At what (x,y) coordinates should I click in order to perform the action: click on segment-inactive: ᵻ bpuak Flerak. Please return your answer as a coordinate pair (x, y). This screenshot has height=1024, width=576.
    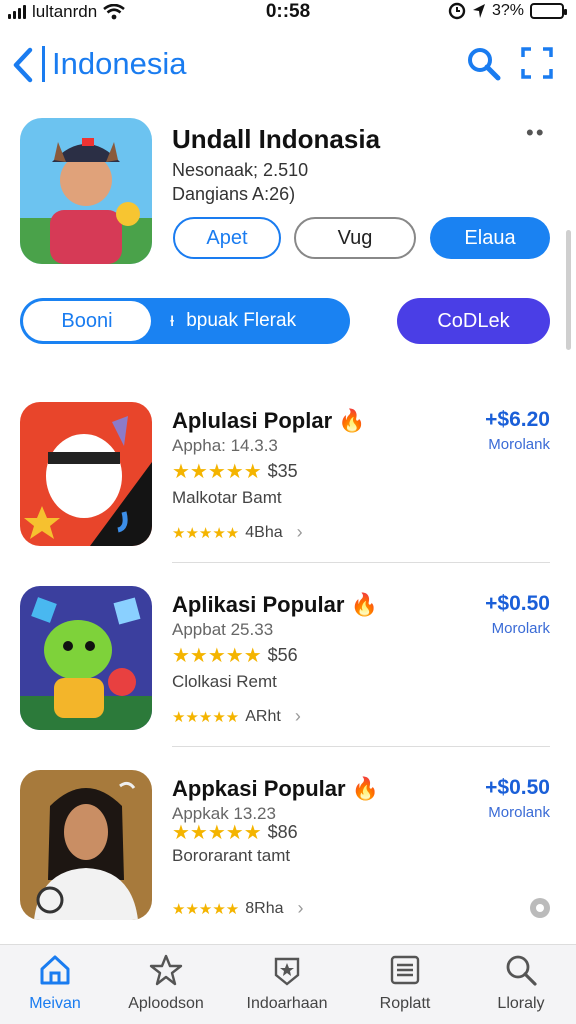
    Looking at the image, I should click on (233, 321).